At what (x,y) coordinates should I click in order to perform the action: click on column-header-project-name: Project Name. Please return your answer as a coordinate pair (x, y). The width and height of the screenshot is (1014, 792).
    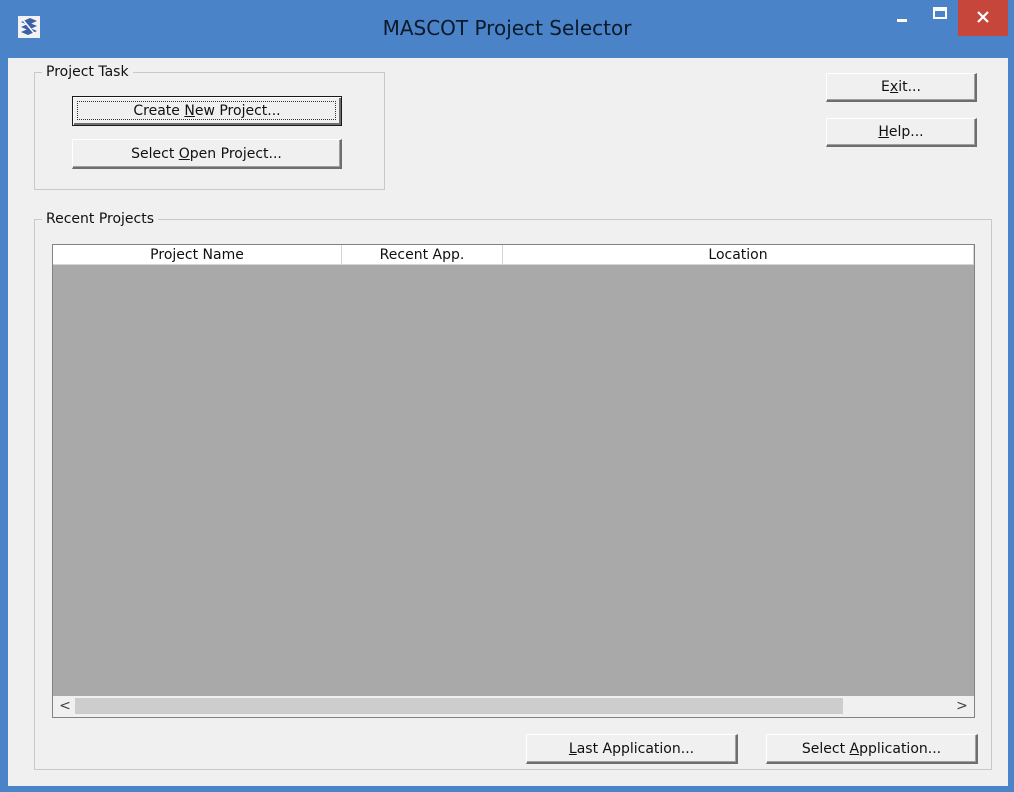
    Looking at the image, I should click on (197, 255).